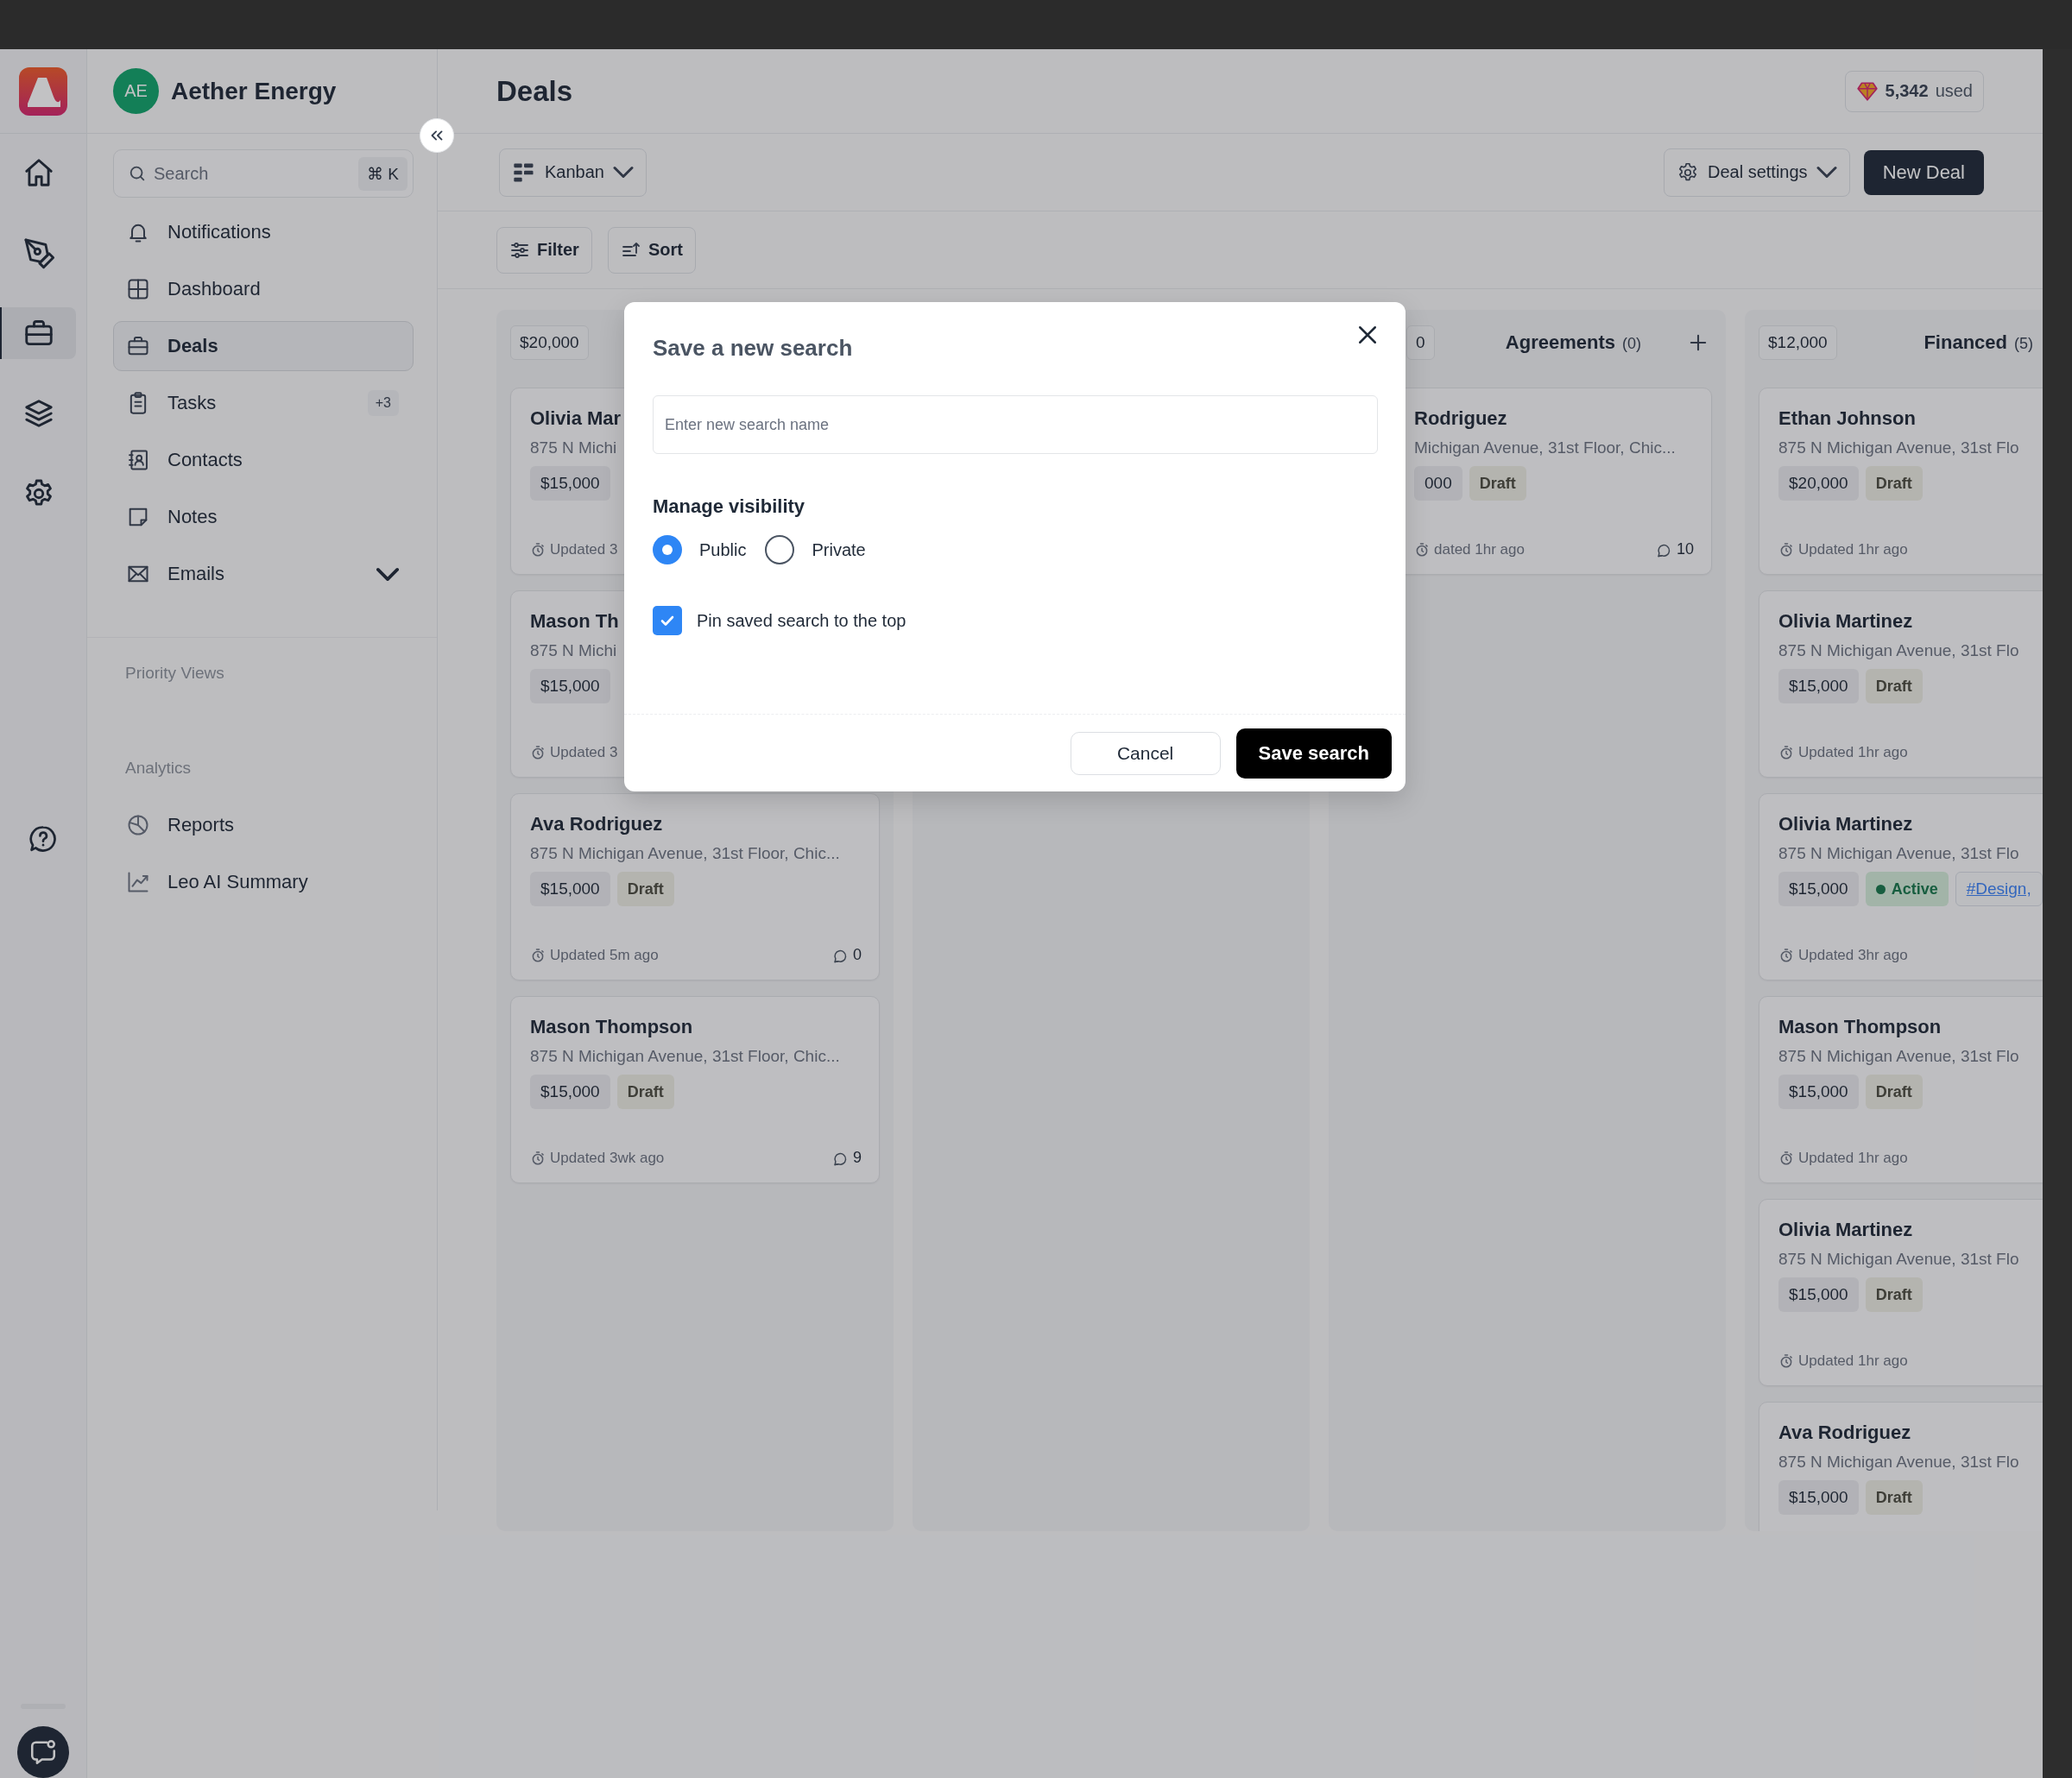 This screenshot has width=2072, height=1778. What do you see at coordinates (1914, 91) in the screenshot?
I see `usage-badge: 5,342 used` at bounding box center [1914, 91].